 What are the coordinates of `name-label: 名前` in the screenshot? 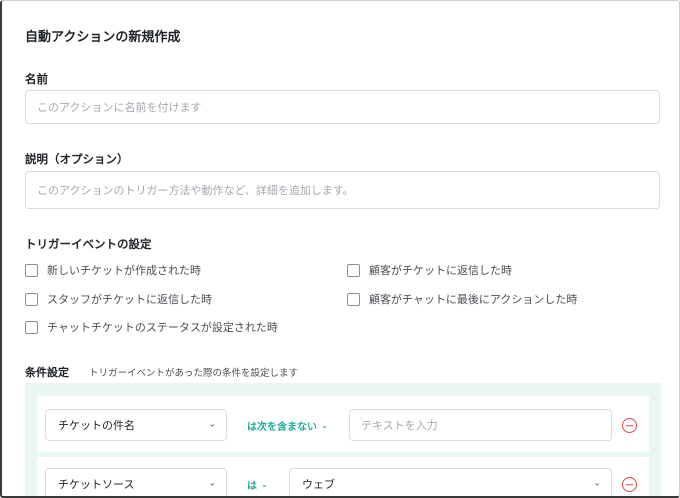 It's located at (36, 79).